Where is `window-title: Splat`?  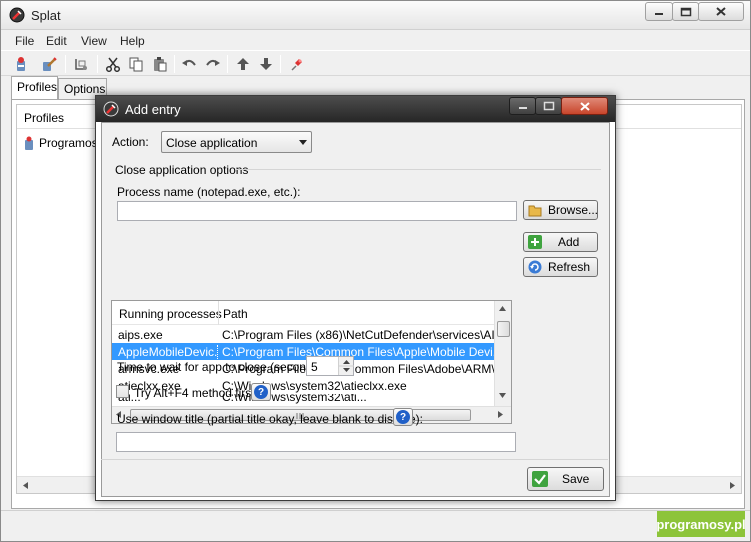 window-title: Splat is located at coordinates (46, 15).